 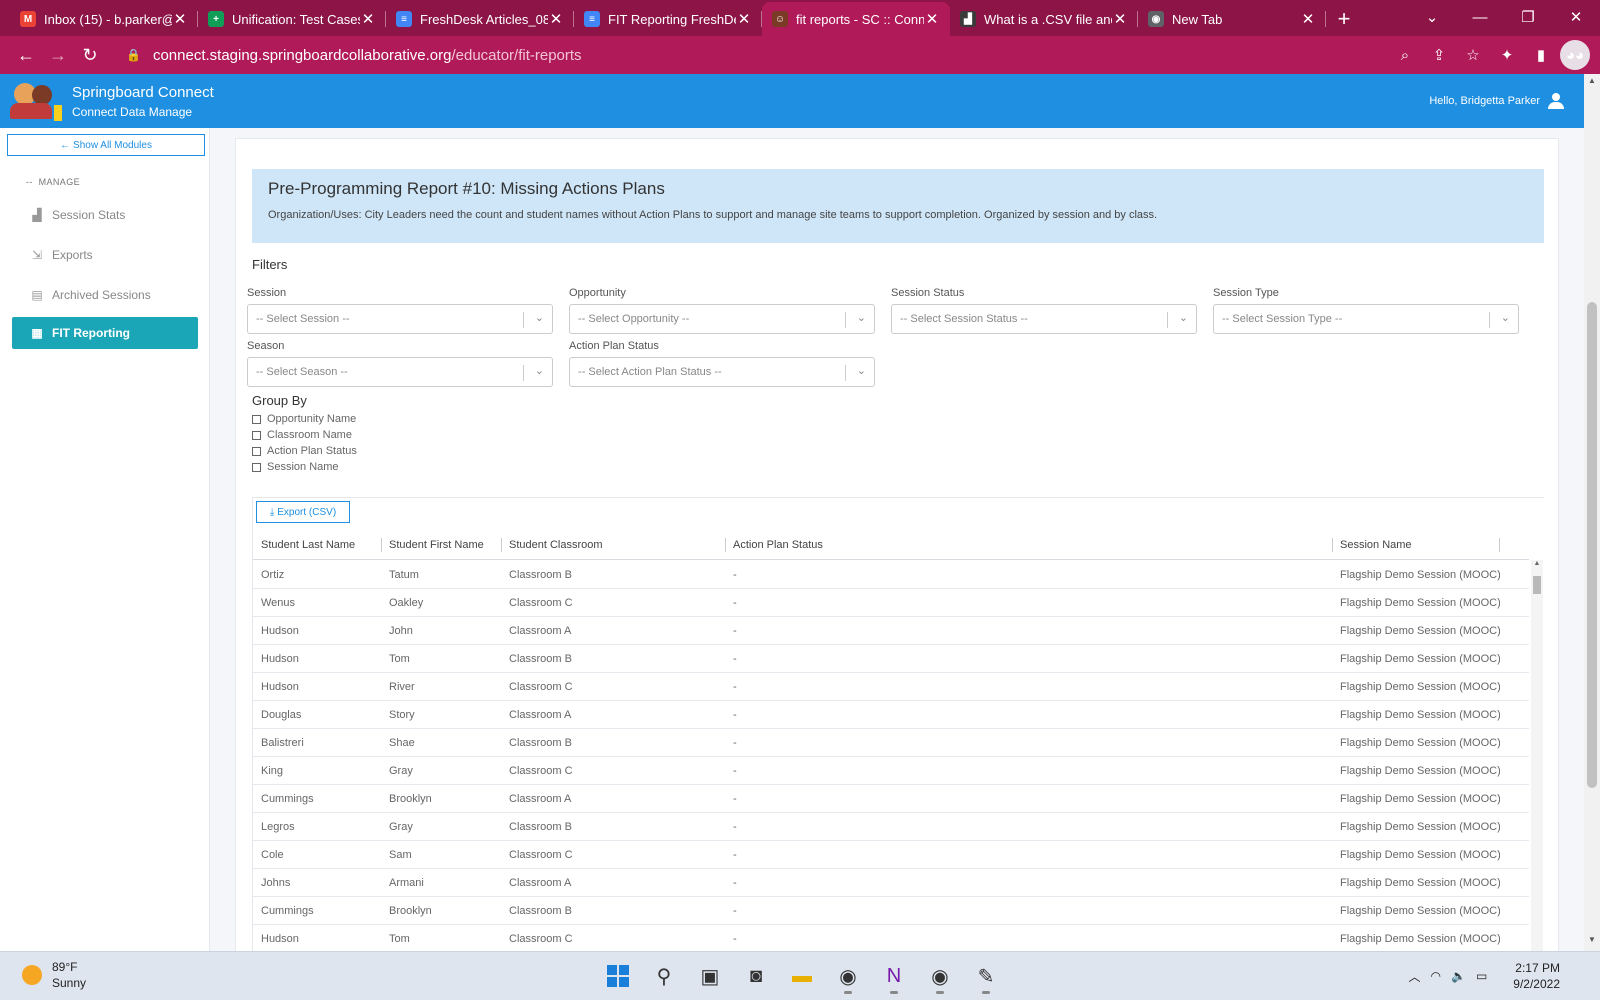 What do you see at coordinates (1575, 55) in the screenshot?
I see `profile-avatar-button: ◕◕` at bounding box center [1575, 55].